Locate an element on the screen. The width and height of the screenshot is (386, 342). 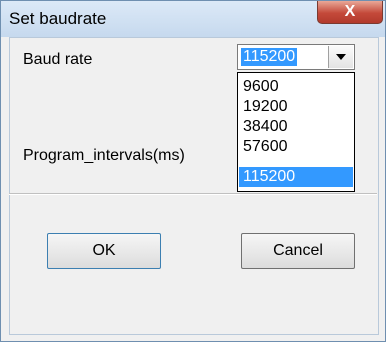
baud-rate-label: Baud rate is located at coordinates (58, 59).